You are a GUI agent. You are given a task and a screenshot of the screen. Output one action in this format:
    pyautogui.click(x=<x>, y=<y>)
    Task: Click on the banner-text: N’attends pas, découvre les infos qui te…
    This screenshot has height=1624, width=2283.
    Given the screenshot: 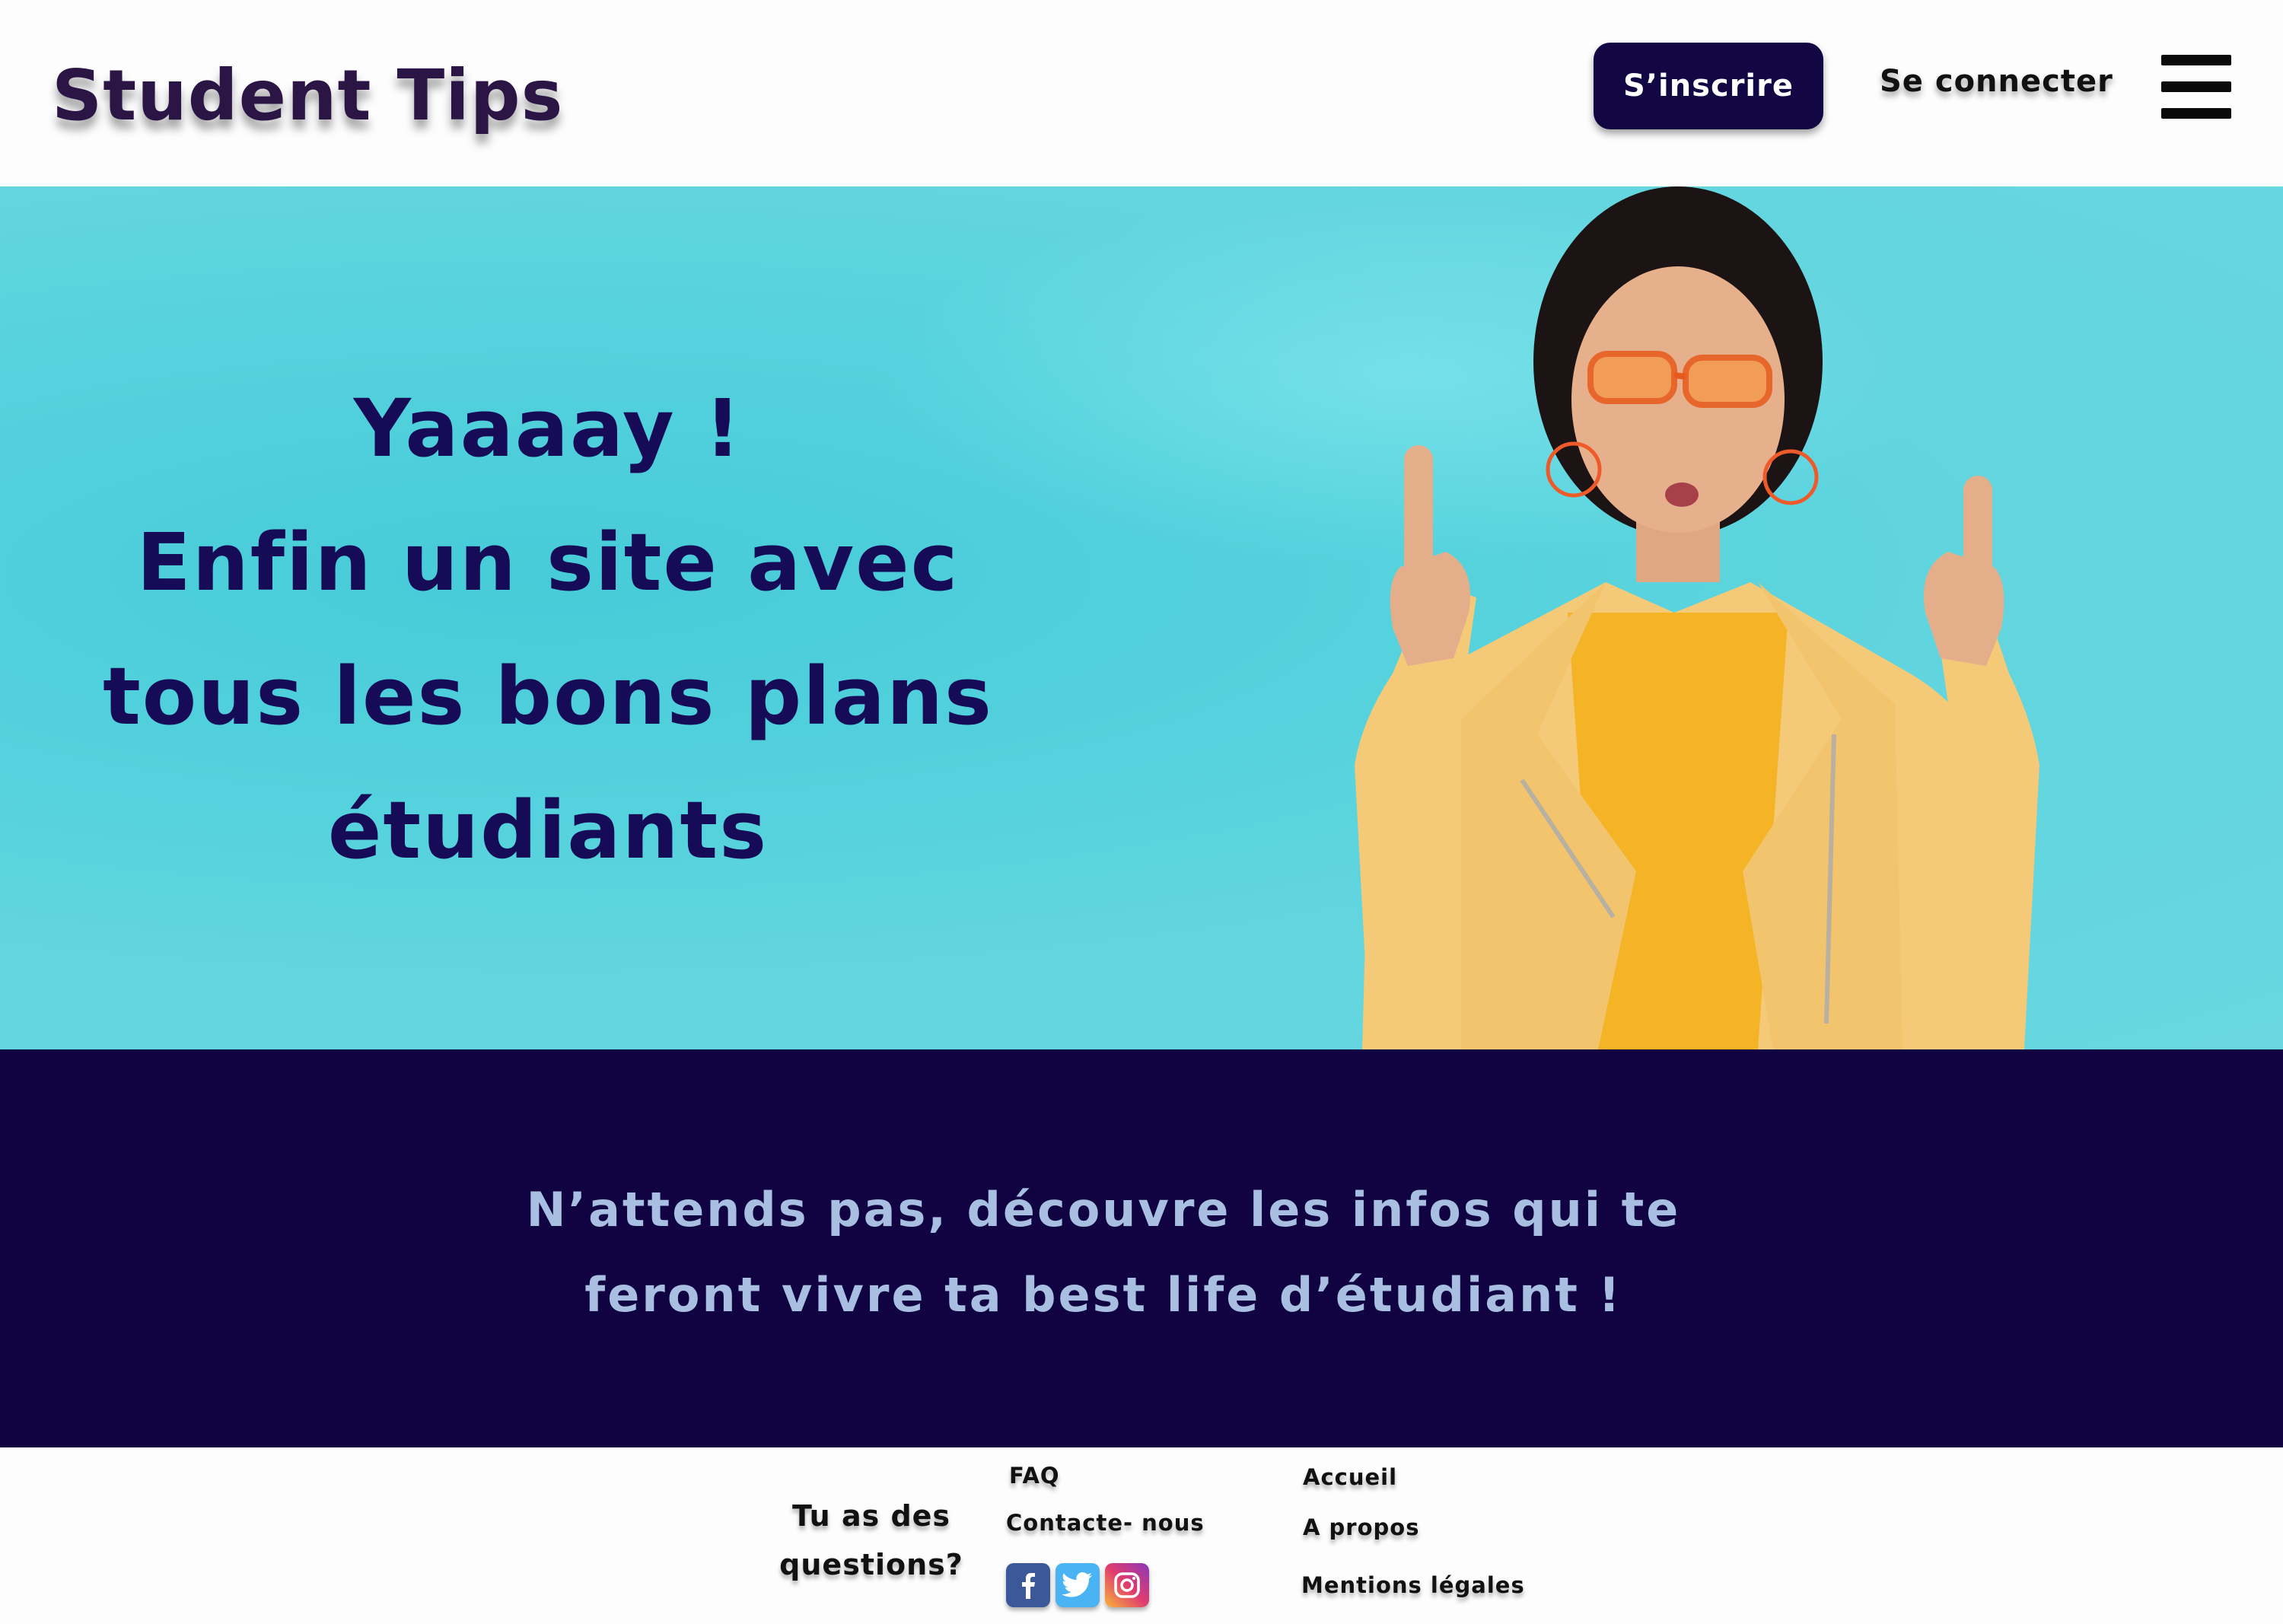 What is the action you would take?
    pyautogui.click(x=1103, y=1252)
    